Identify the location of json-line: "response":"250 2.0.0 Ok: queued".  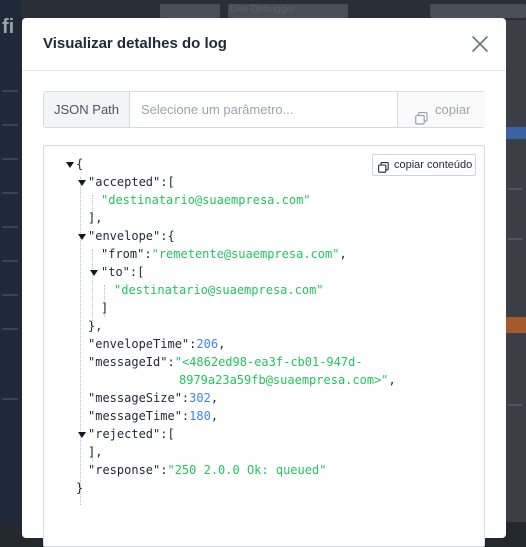
(207, 470).